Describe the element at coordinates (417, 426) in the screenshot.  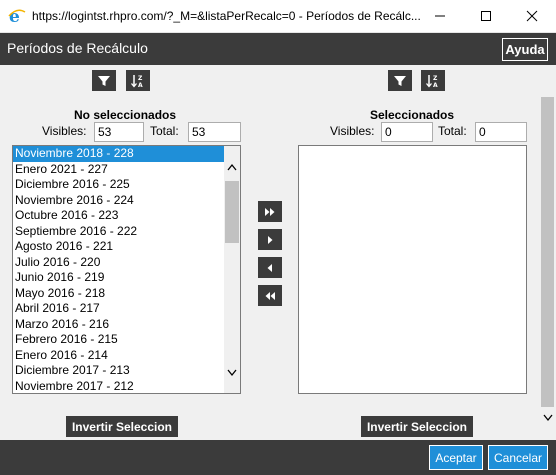
I see `invert-selected-button: Invertir Seleccion` at that location.